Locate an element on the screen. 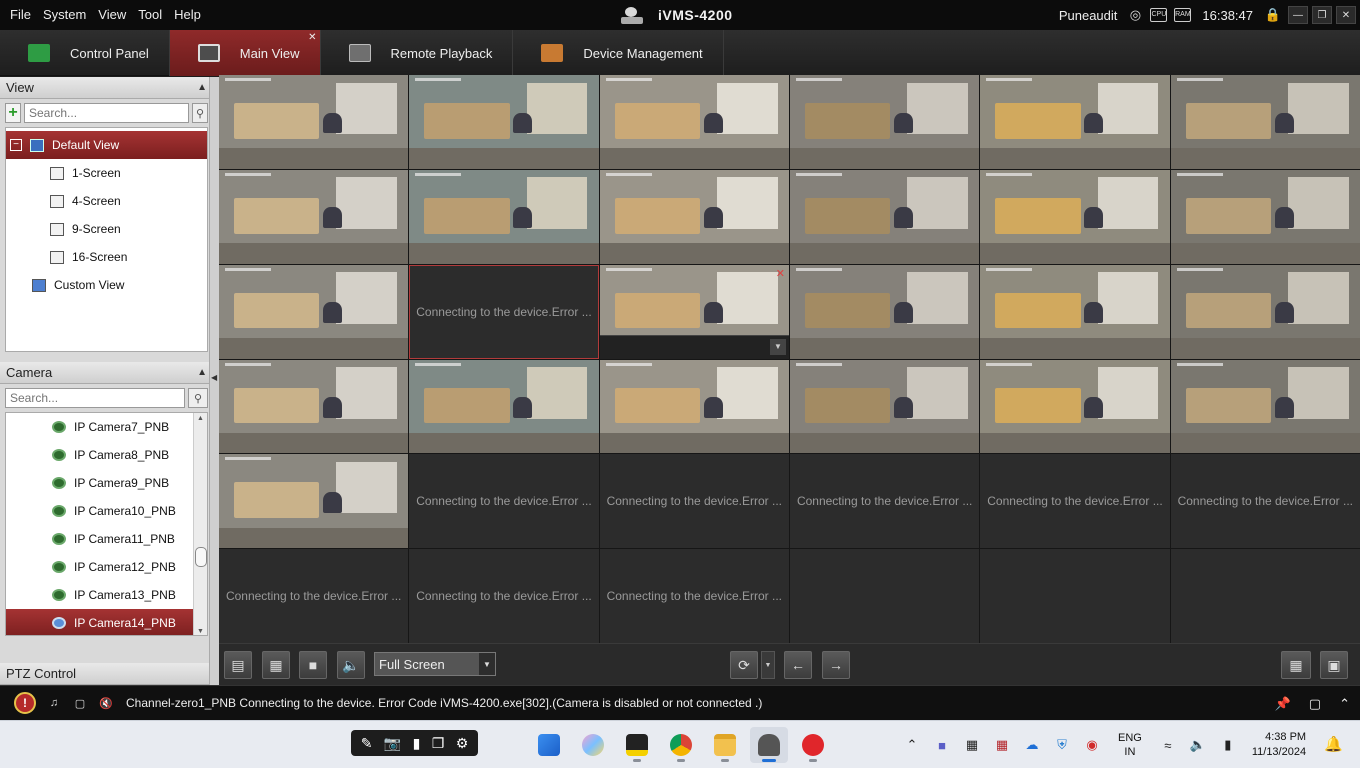 The height and width of the screenshot is (768, 1360). wifi-icon: ≈ is located at coordinates (1168, 745).